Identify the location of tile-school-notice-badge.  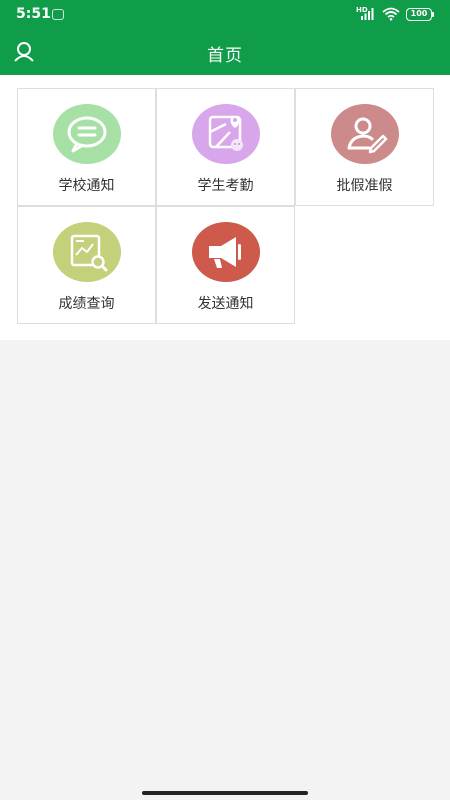
(87, 134).